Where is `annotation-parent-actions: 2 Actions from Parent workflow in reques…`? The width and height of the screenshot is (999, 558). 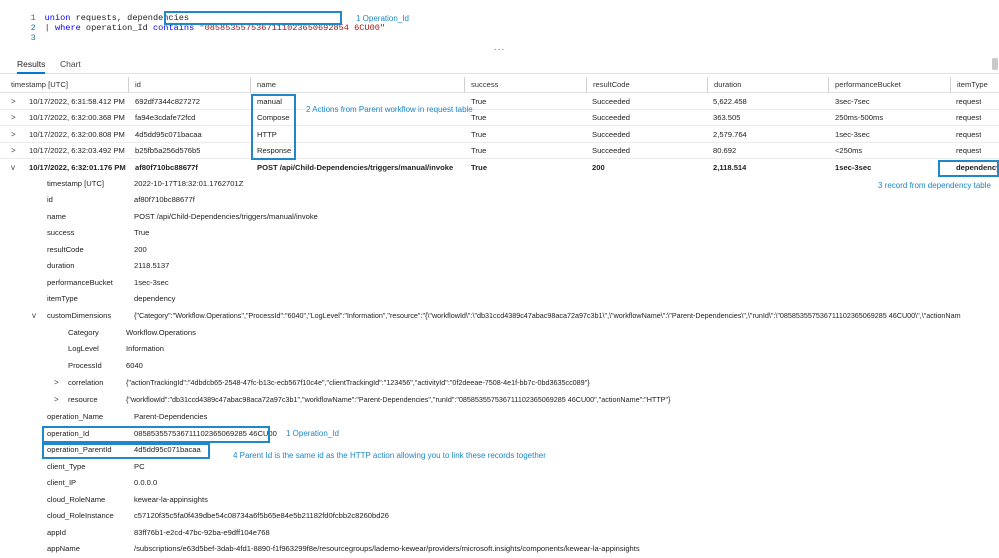
annotation-parent-actions: 2 Actions from Parent workflow in reques… is located at coordinates (389, 109).